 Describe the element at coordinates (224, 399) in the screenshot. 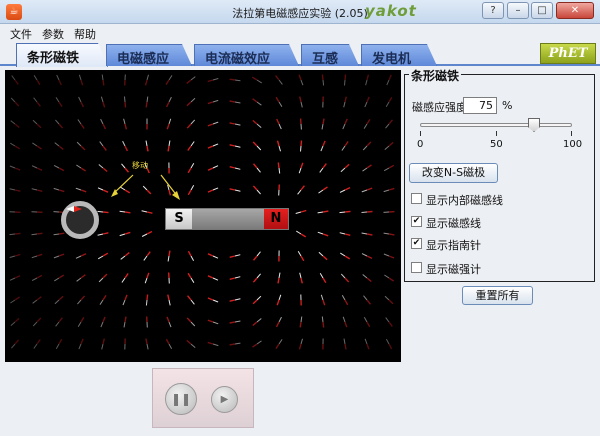

I see `step-button: ▶` at that location.